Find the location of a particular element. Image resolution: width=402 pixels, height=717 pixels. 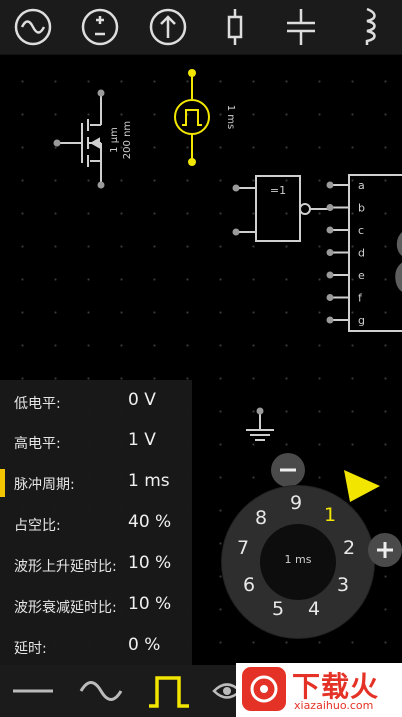

dial-number: 7 is located at coordinates (243, 548).